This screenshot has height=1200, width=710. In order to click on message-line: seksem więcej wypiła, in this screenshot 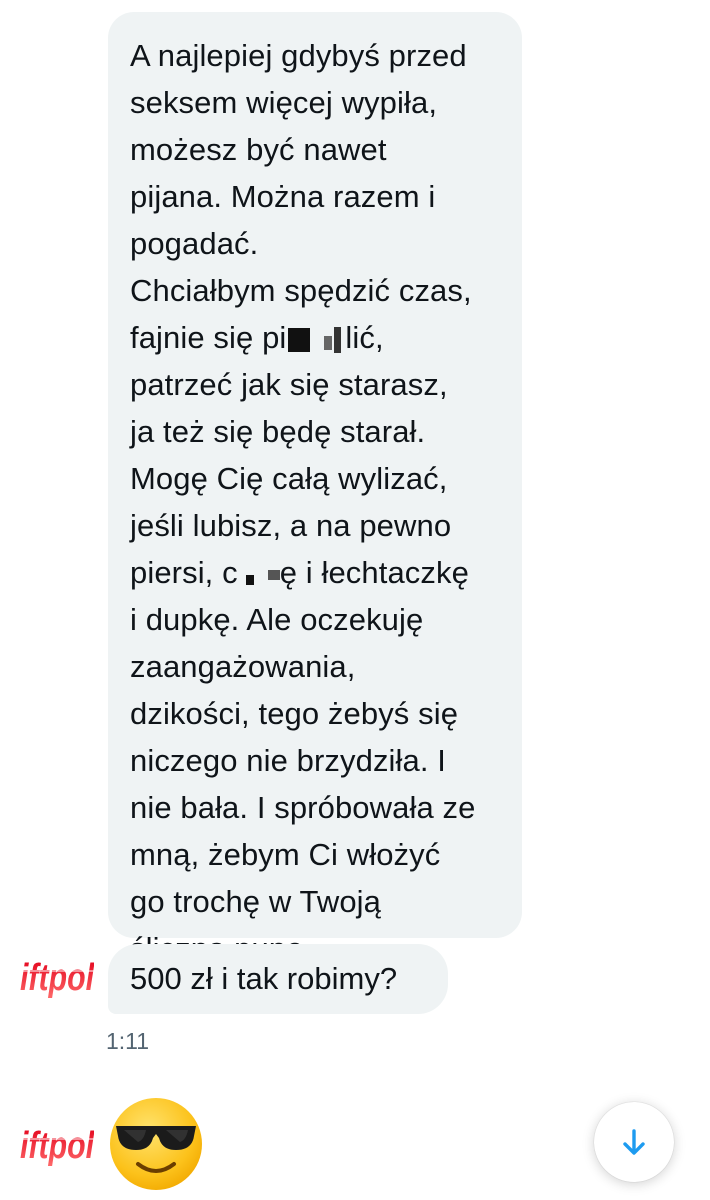, I will do `click(284, 102)`.